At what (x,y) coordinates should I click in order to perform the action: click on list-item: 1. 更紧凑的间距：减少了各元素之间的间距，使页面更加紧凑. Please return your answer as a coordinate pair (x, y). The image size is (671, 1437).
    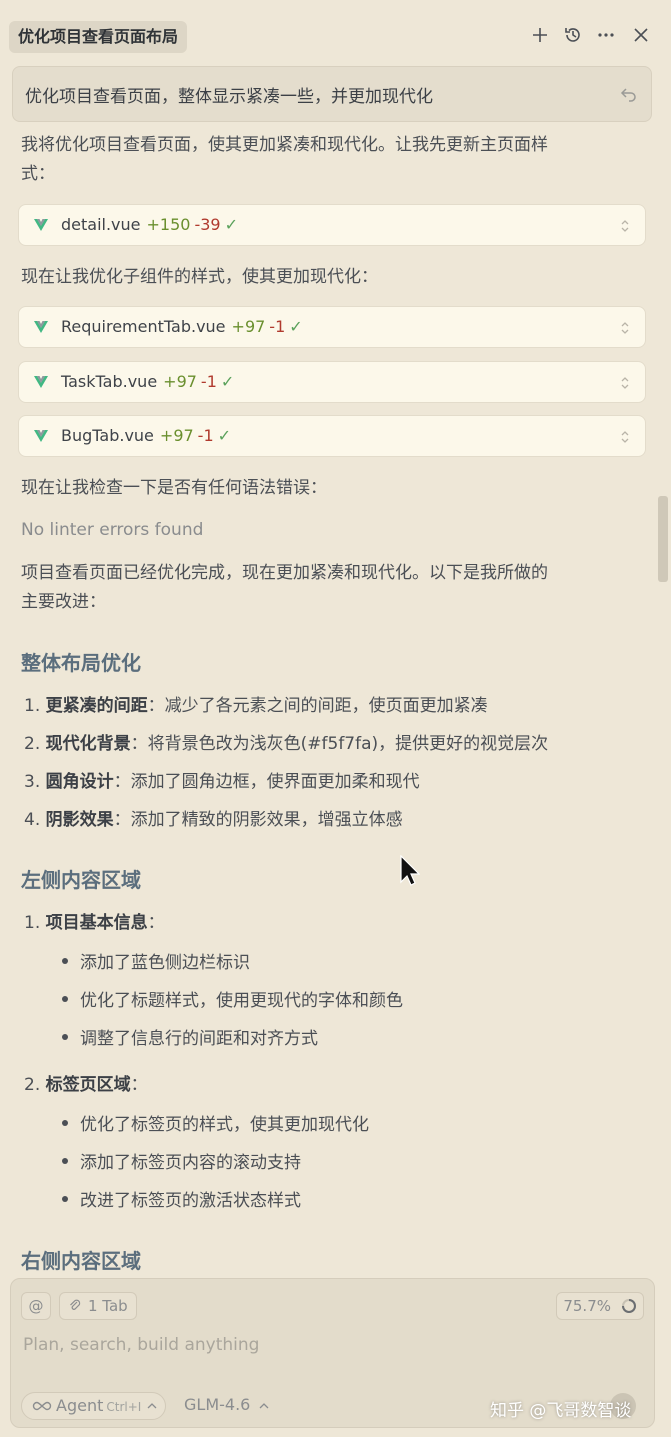
    Looking at the image, I should click on (256, 706).